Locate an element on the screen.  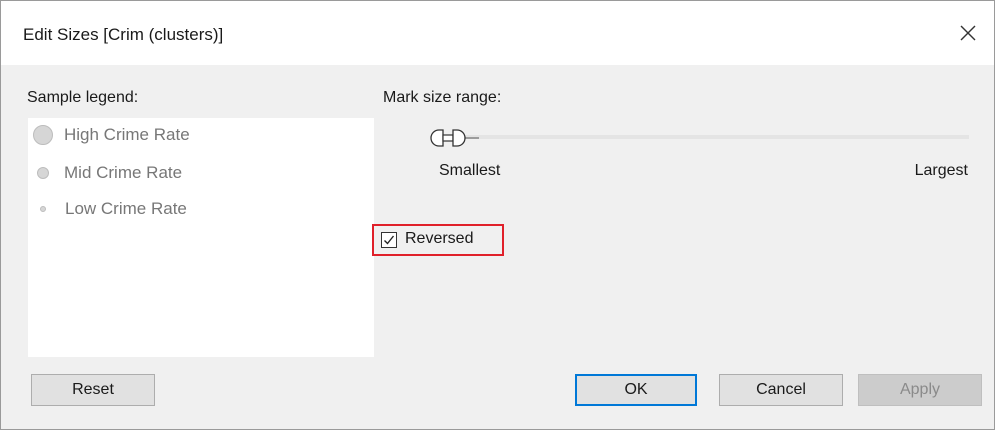
close-icon is located at coordinates (968, 33).